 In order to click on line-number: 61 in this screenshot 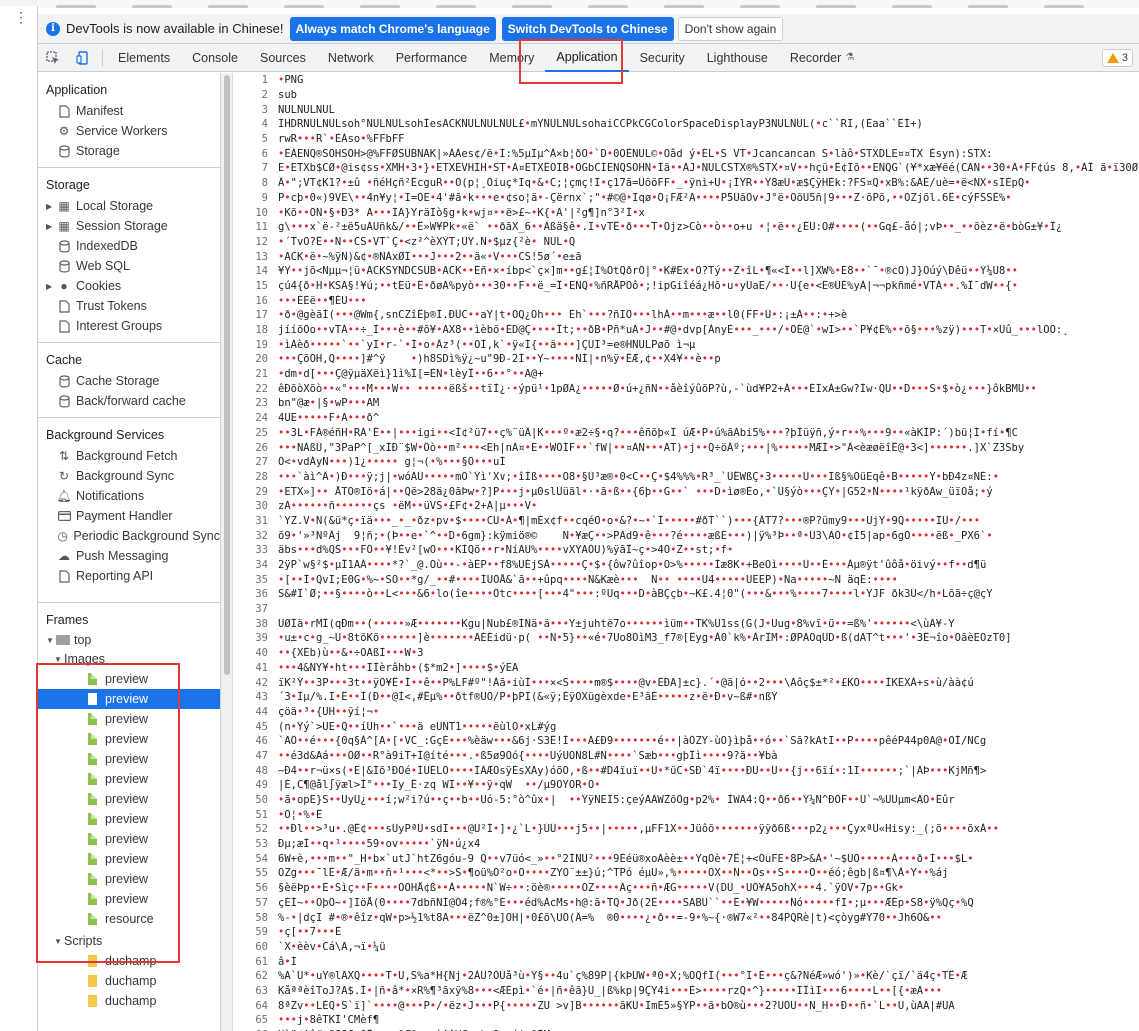, I will do `click(261, 961)`.